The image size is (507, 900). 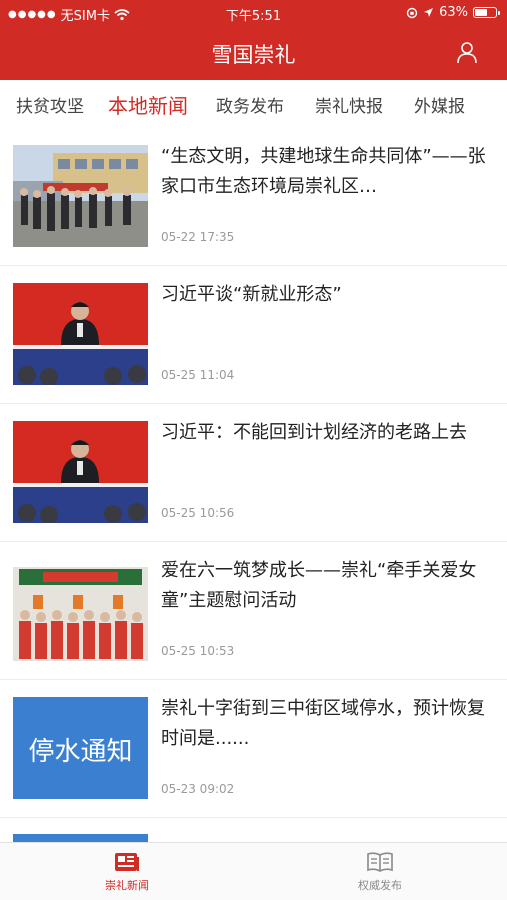 What do you see at coordinates (349, 104) in the screenshot?
I see `tab-chongli-express: 崇礼快报` at bounding box center [349, 104].